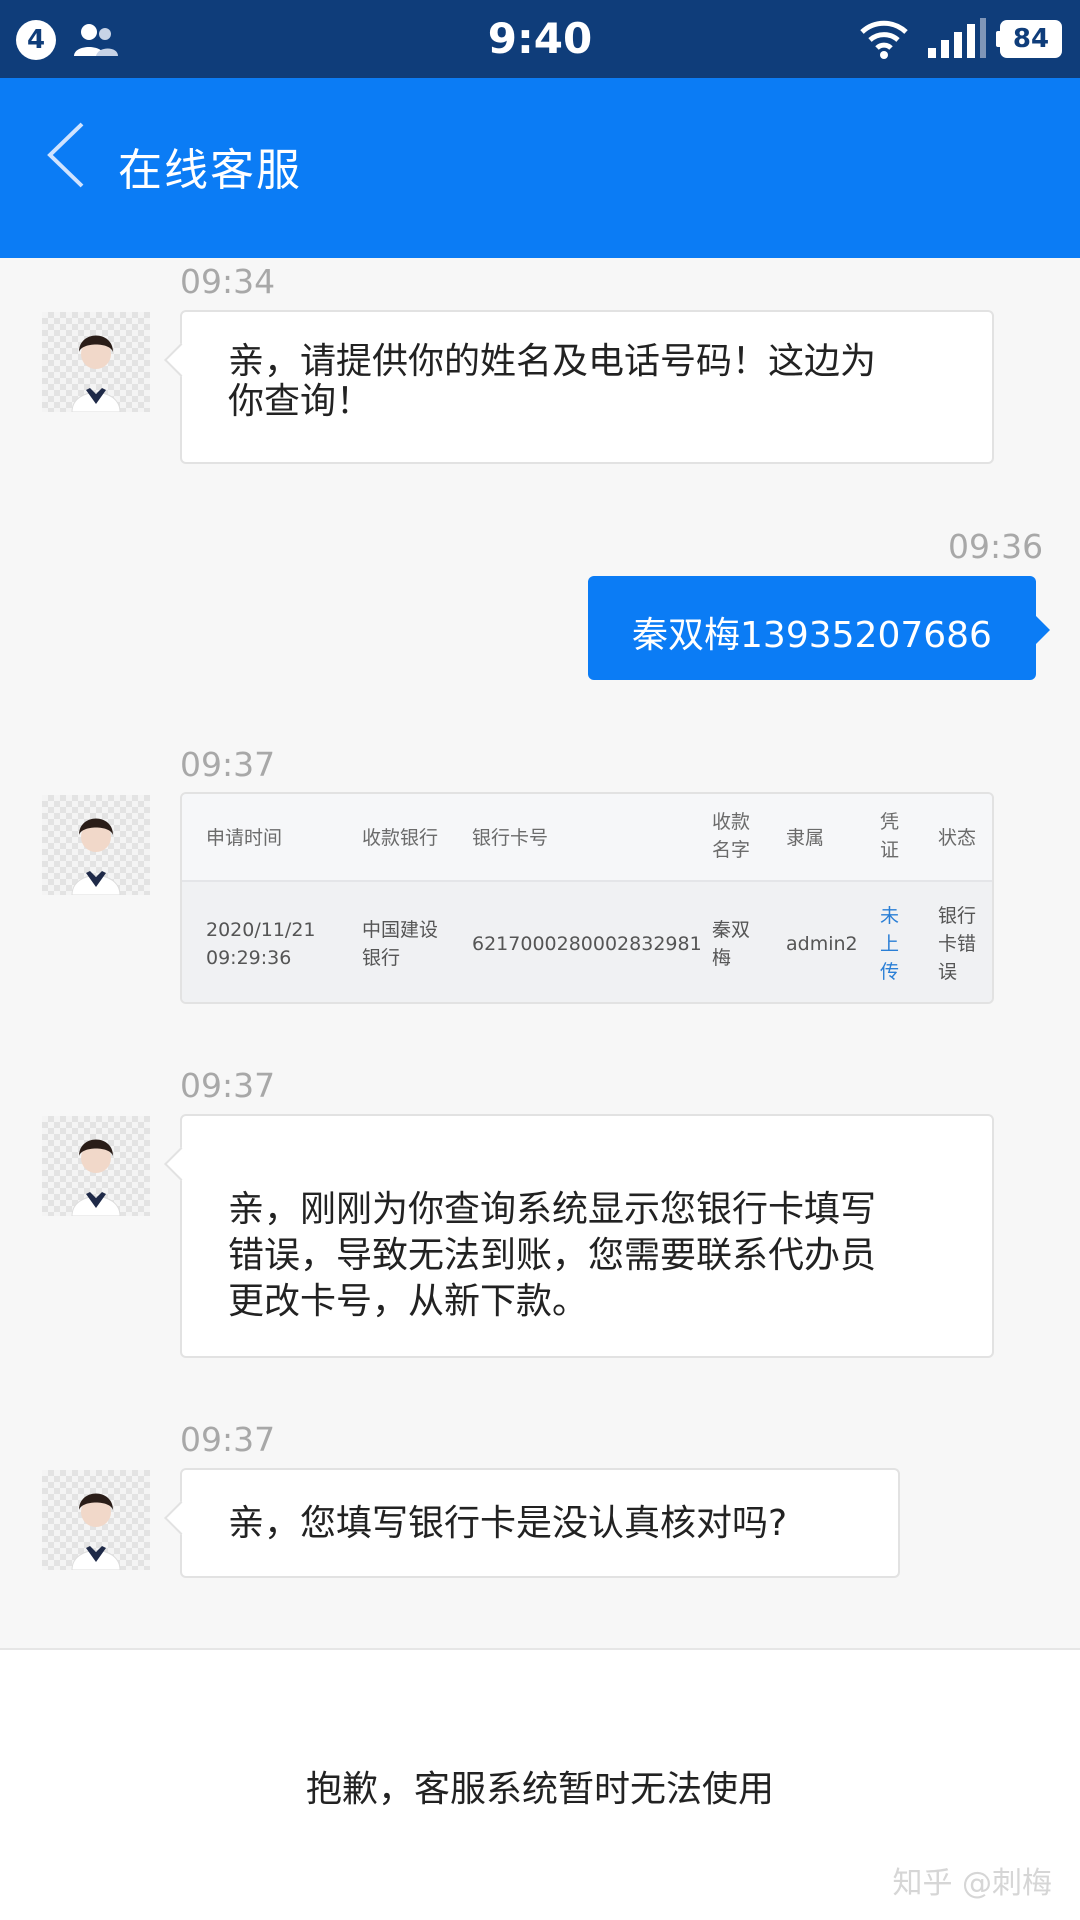 The height and width of the screenshot is (1920, 1080). Describe the element at coordinates (957, 916) in the screenshot. I see `cell-status: 银行` at that location.